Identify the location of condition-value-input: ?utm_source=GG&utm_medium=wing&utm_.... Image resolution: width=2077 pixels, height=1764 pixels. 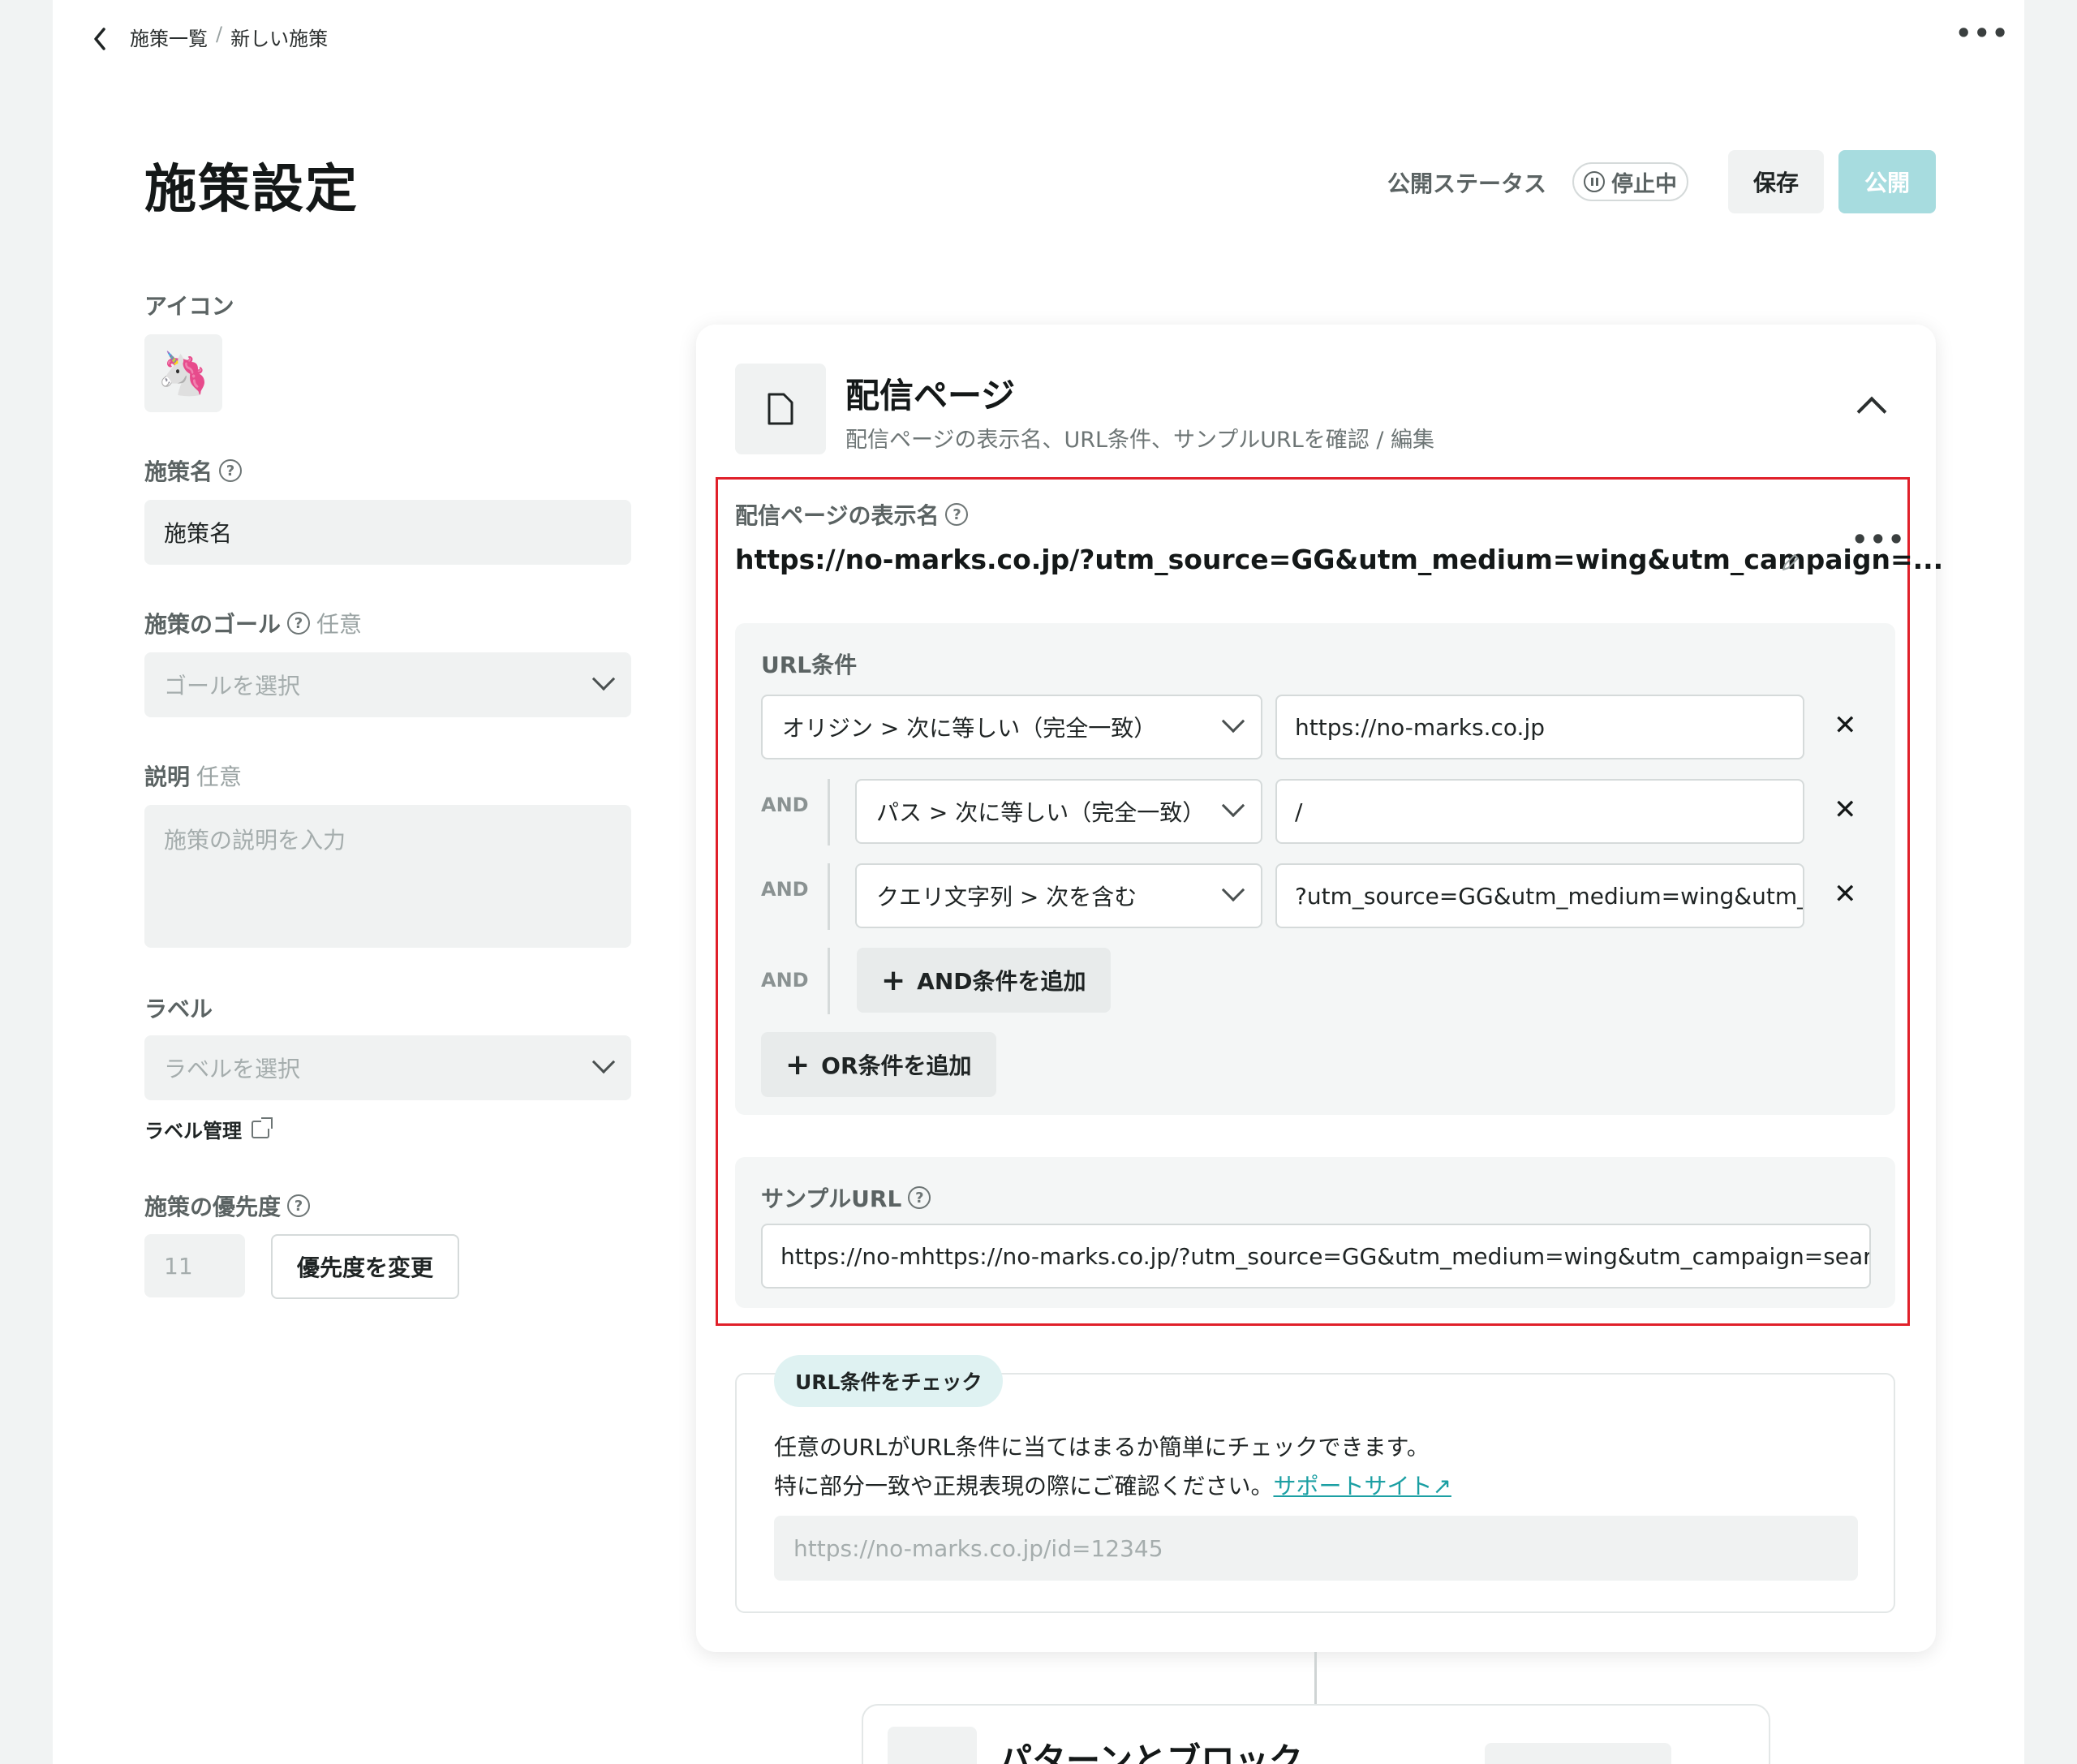
(1539, 895).